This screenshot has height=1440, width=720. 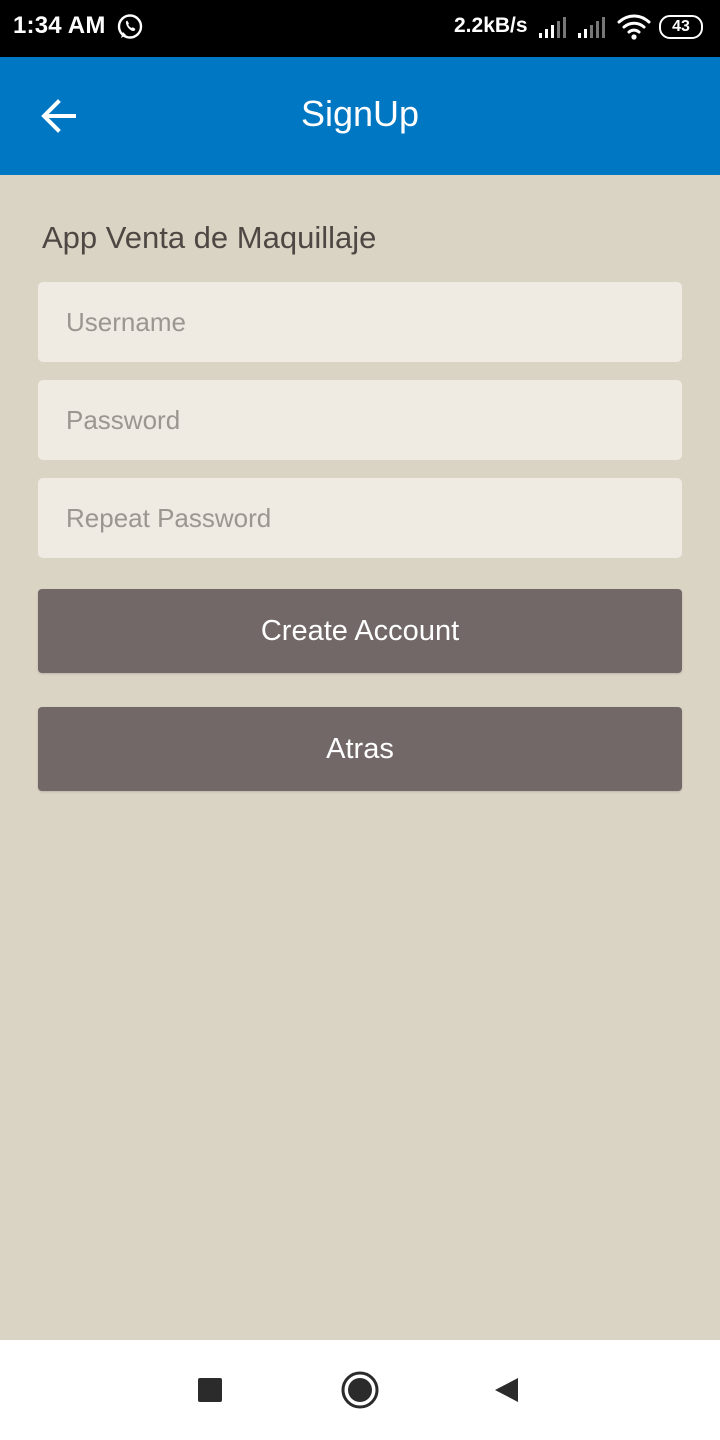 I want to click on password-field-container, so click(x=360, y=420).